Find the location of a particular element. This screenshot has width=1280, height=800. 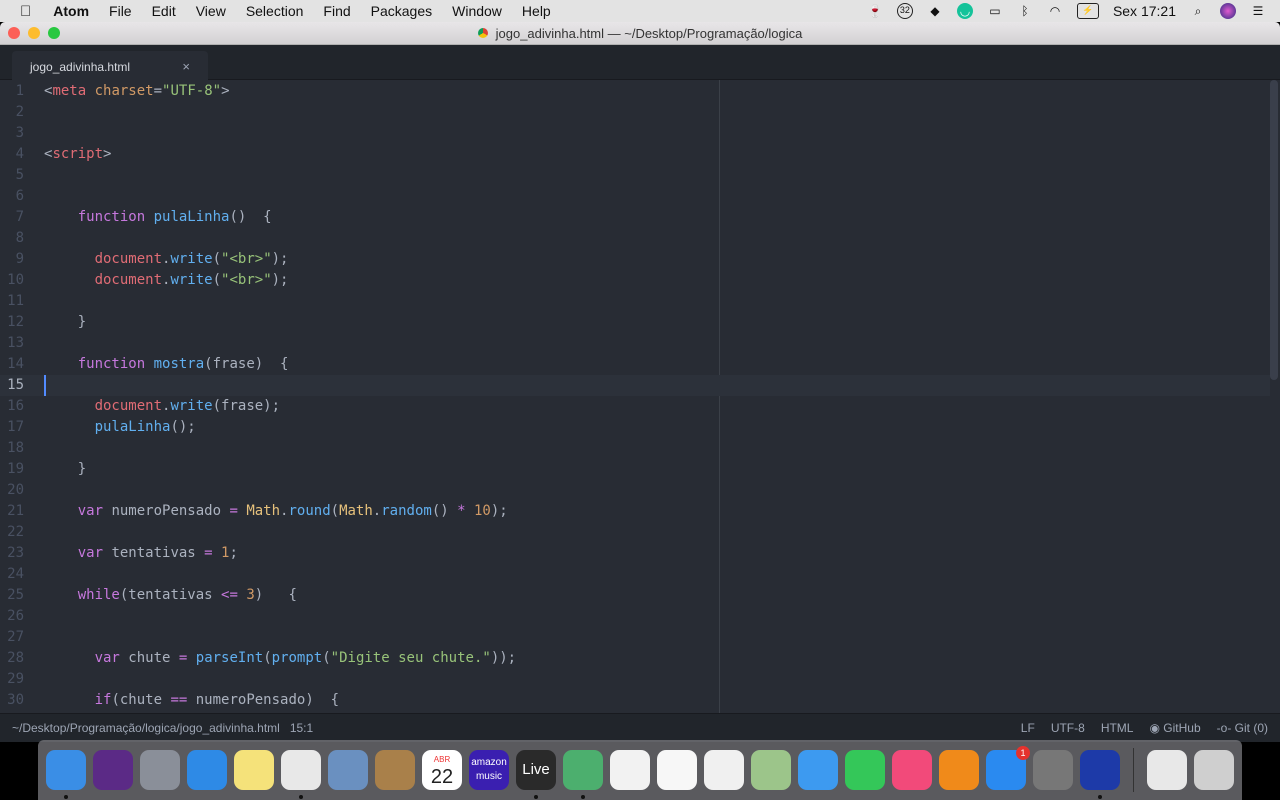

bluetooth-icon: ᛒ is located at coordinates (1025, 11).